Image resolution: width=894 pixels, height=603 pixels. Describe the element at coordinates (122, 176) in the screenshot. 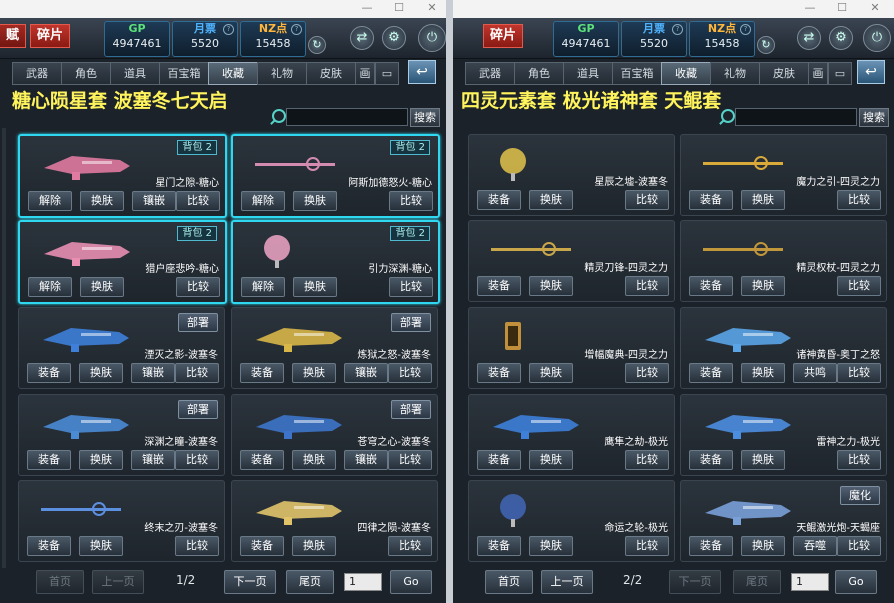

I see `item-card: 星门之隙-糖心 背包 2 解除 换肤 镶嵌 比较` at that location.